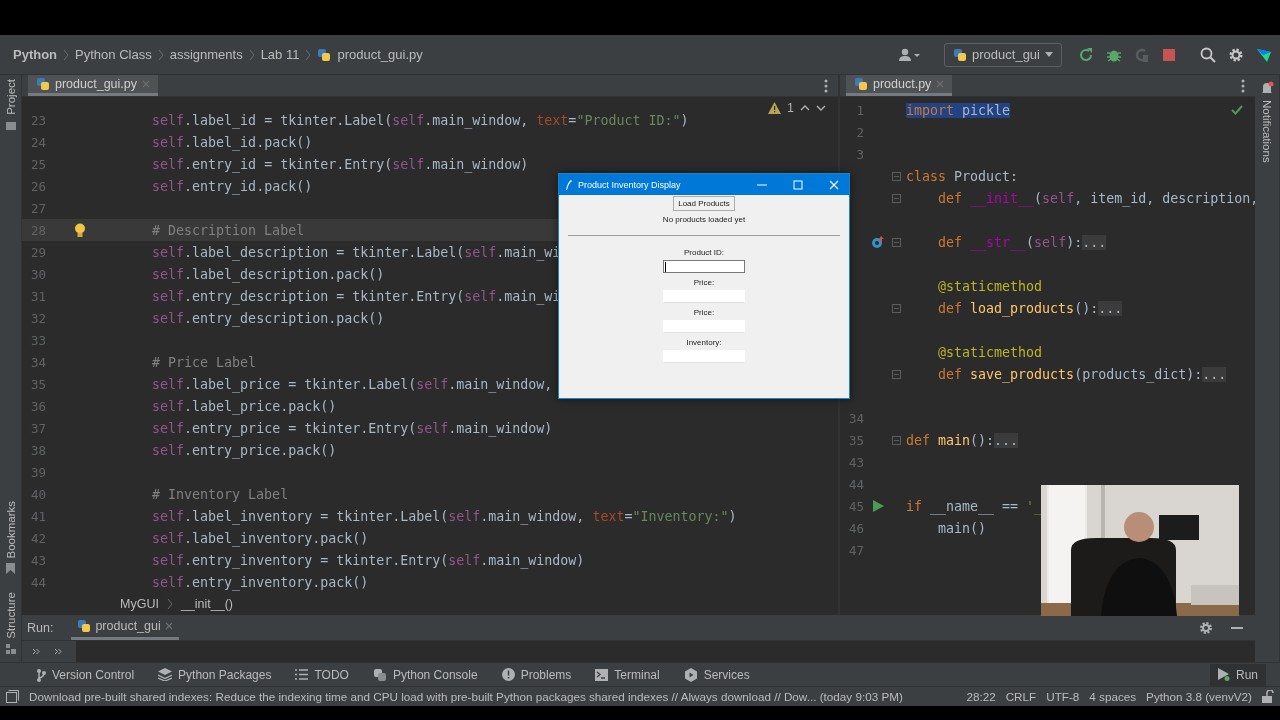  I want to click on line-number: 45, so click(855, 506).